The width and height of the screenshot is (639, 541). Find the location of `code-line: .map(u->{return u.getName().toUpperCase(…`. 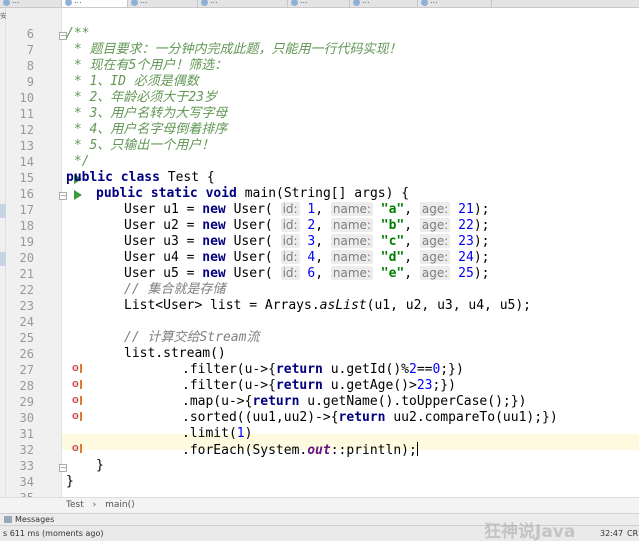

code-line: .map(u->{return u.getName().toUpperCase(… is located at coordinates (354, 401).